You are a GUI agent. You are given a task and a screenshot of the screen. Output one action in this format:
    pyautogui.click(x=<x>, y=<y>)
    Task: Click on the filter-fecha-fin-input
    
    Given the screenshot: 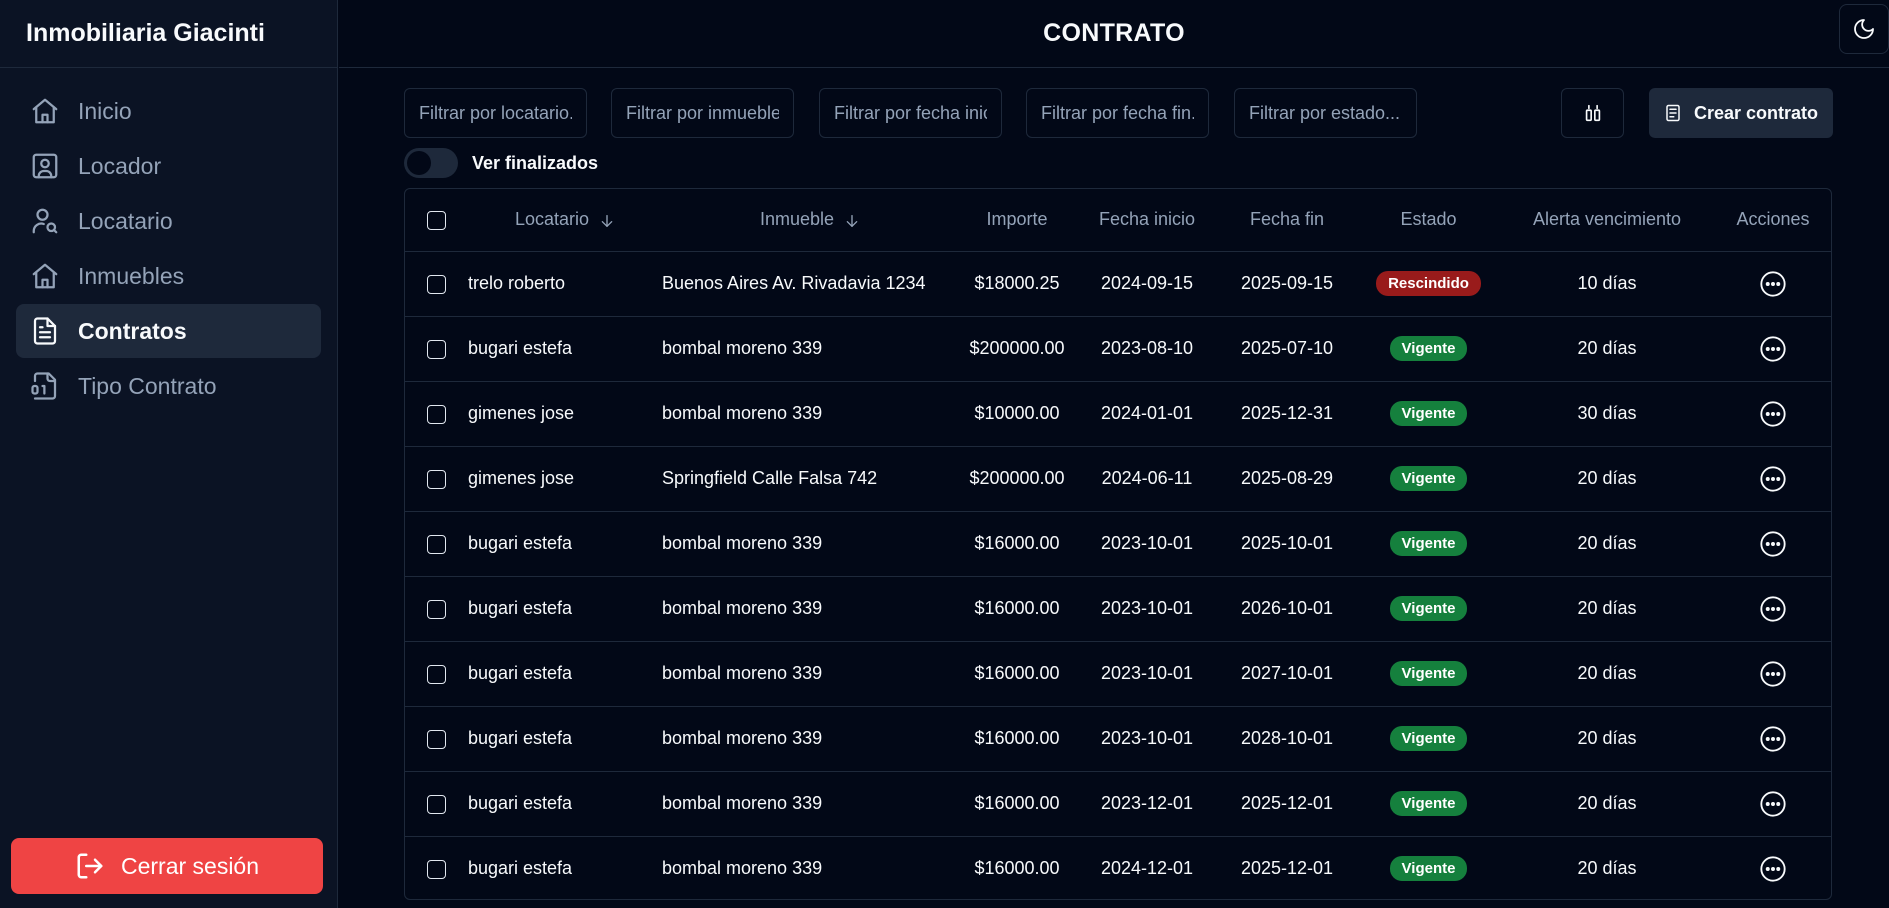 What is the action you would take?
    pyautogui.click(x=1117, y=113)
    